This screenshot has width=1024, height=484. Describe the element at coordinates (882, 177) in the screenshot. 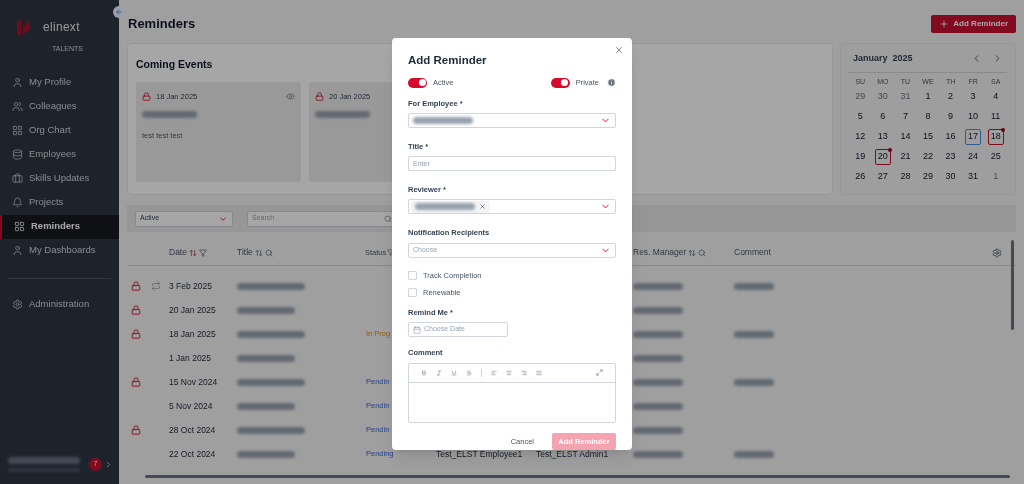

I see `calendar-day: 27` at that location.